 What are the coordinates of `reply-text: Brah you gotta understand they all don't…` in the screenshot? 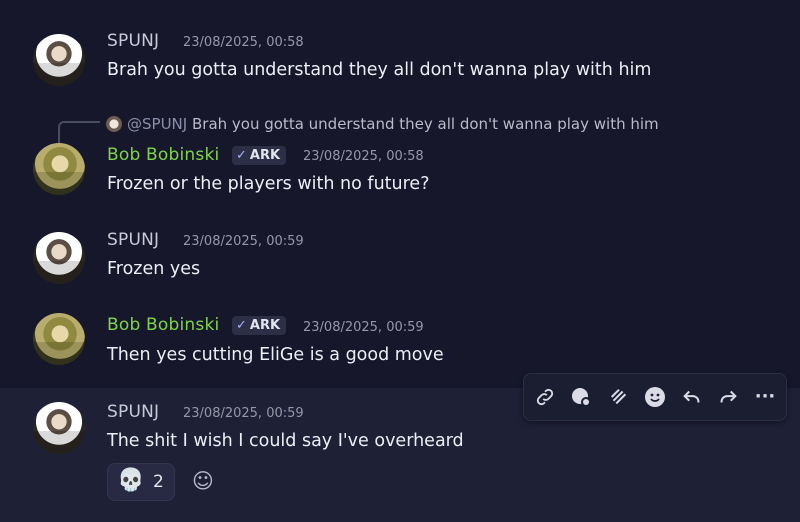 It's located at (425, 124).